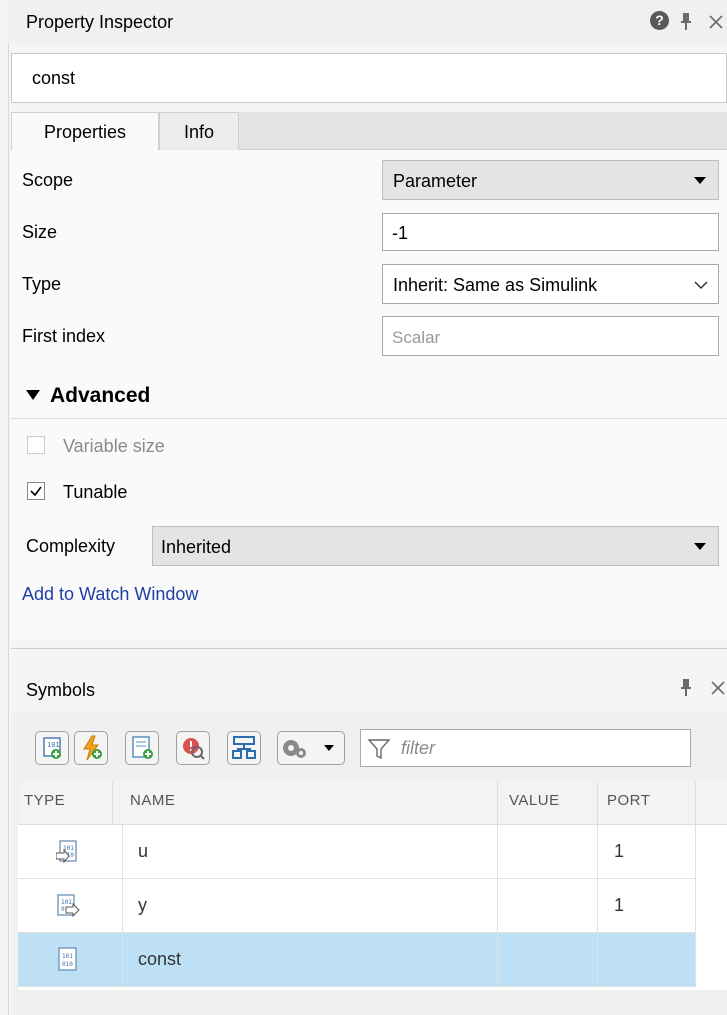 This screenshot has height=1015, width=727. I want to click on symbols-table-header: TYPE NAME VALUE PORT, so click(372, 803).